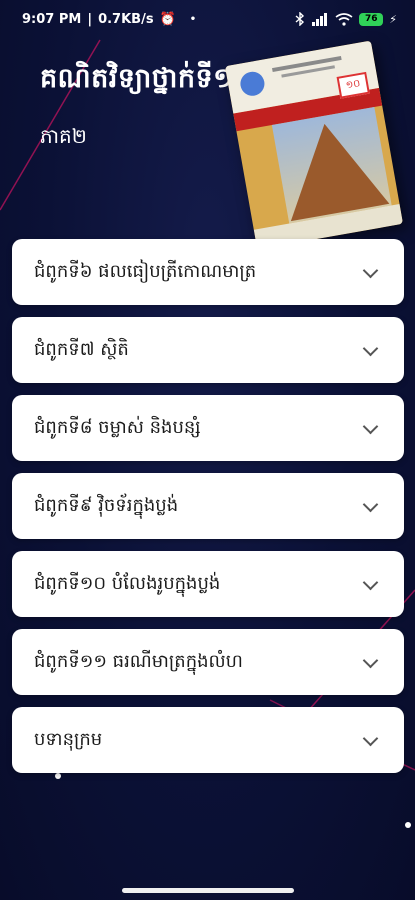  I want to click on chapter-item-10: ជំពូកទី១០ បំលែងរូបក្នុងប្លង់, so click(208, 584).